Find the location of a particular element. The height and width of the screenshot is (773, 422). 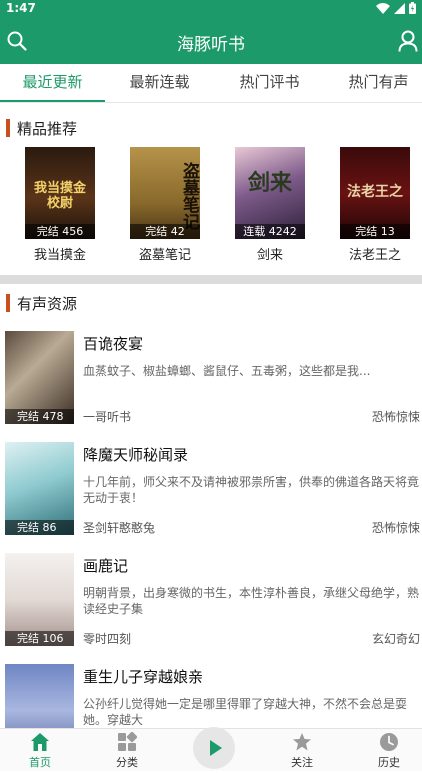

bottom-nav: 首页 分类 关注 历史 is located at coordinates (211, 749).